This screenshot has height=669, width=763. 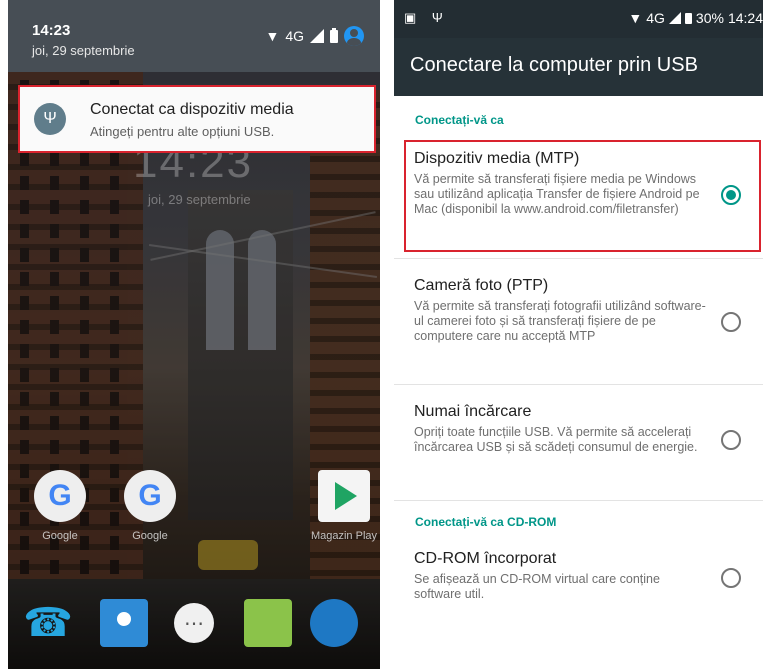 What do you see at coordinates (199, 199) in the screenshot?
I see `lockscreen-date: joi, 29 septembrie` at bounding box center [199, 199].